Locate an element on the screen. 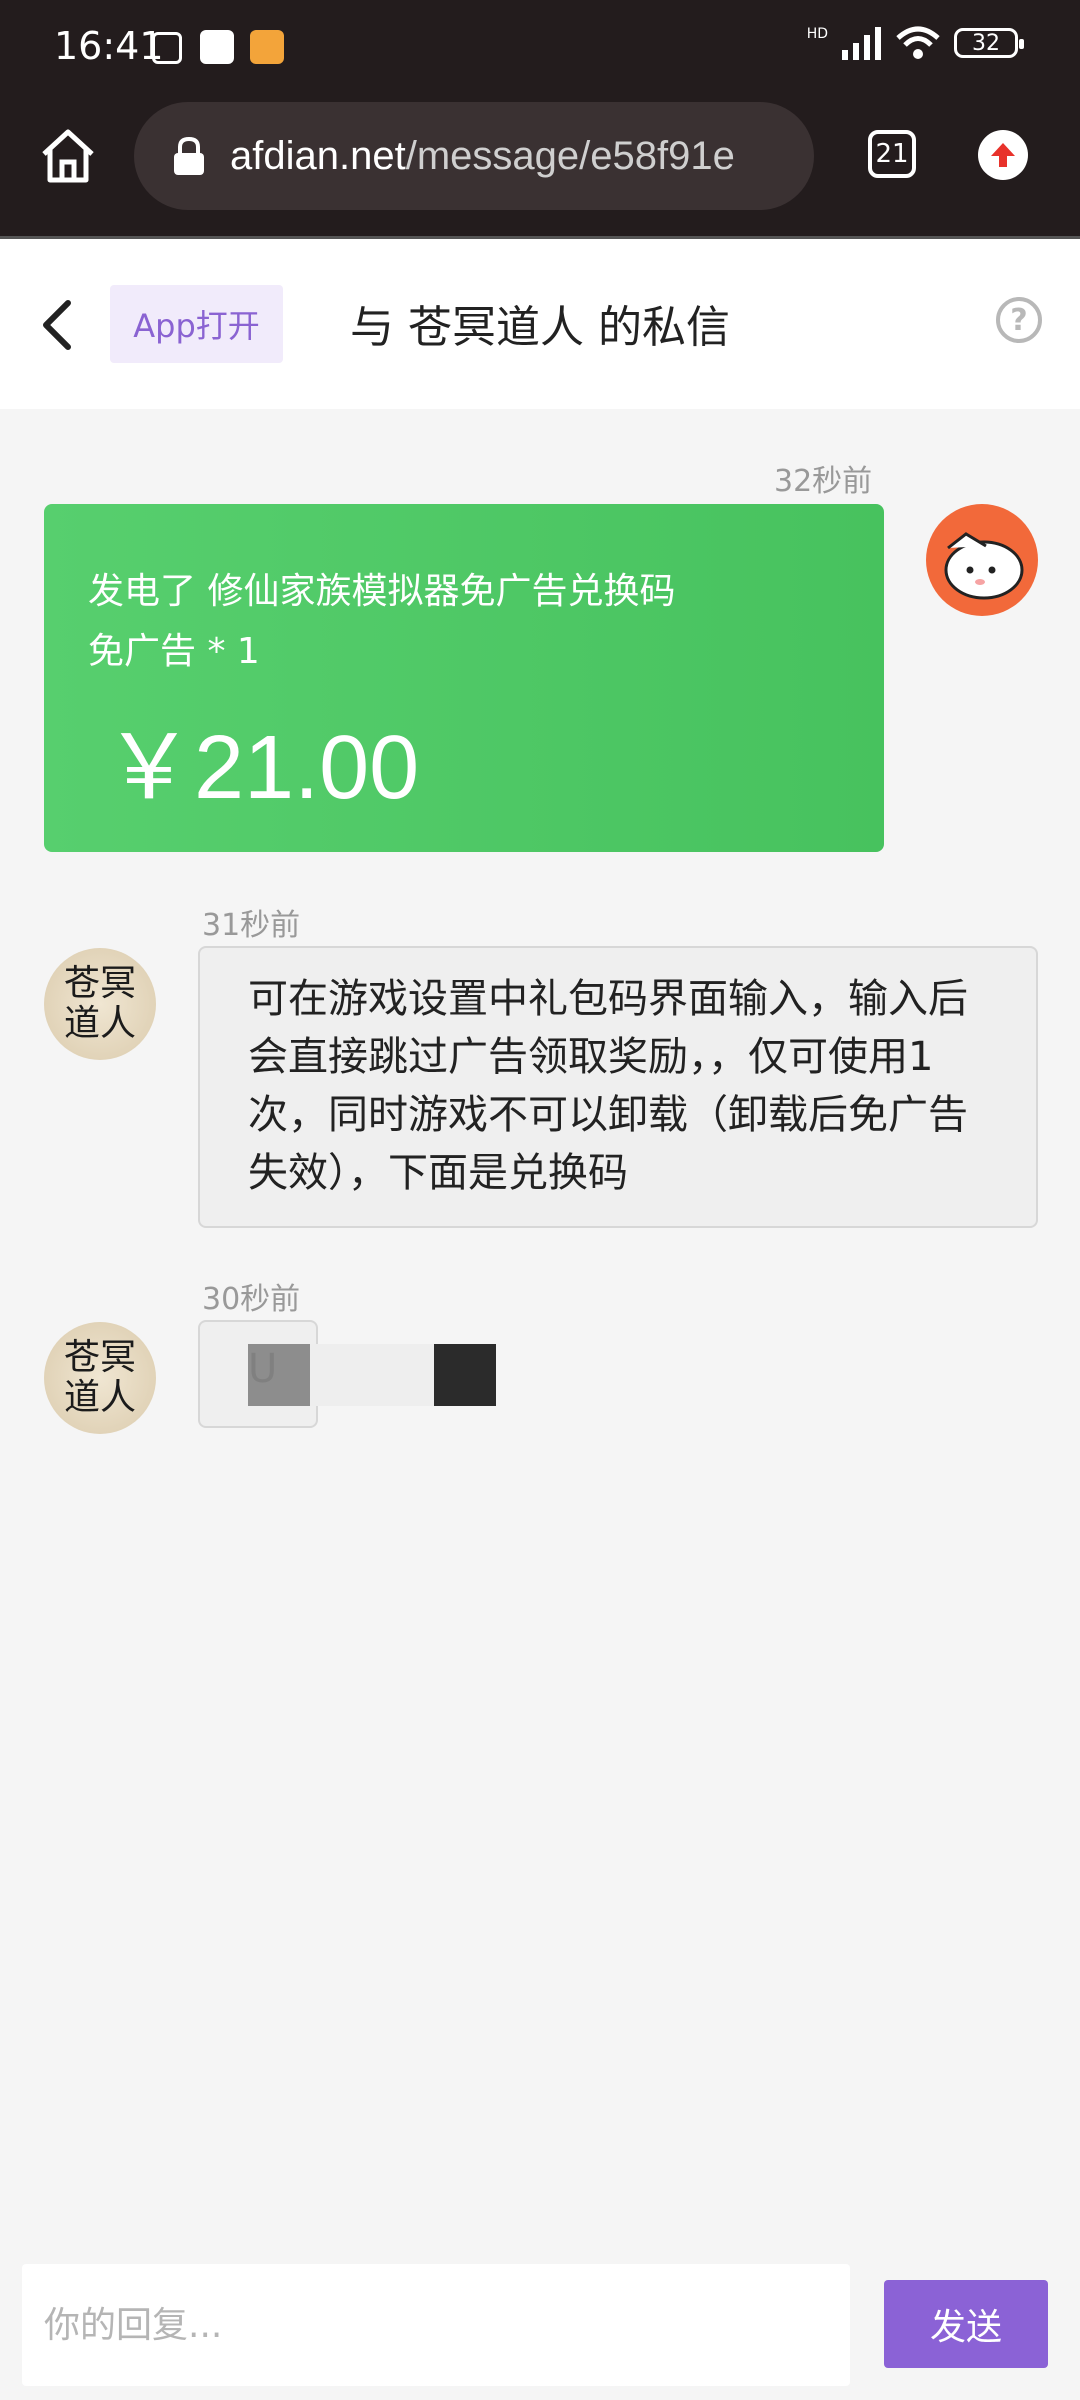 This screenshot has height=2400, width=1080. tab-count-button: 21 is located at coordinates (892, 154).